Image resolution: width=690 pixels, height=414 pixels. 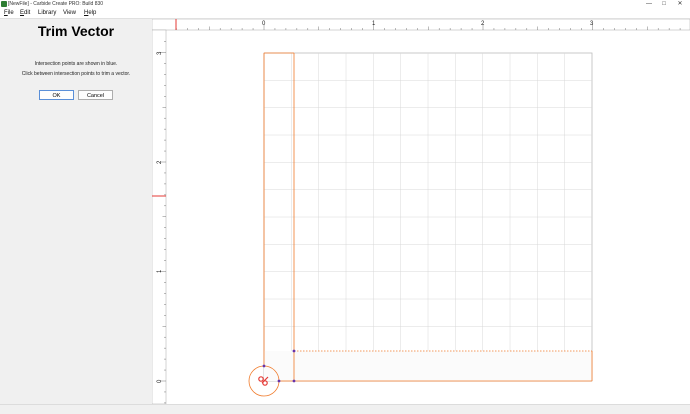 I want to click on close-button: ✕, so click(x=680, y=4).